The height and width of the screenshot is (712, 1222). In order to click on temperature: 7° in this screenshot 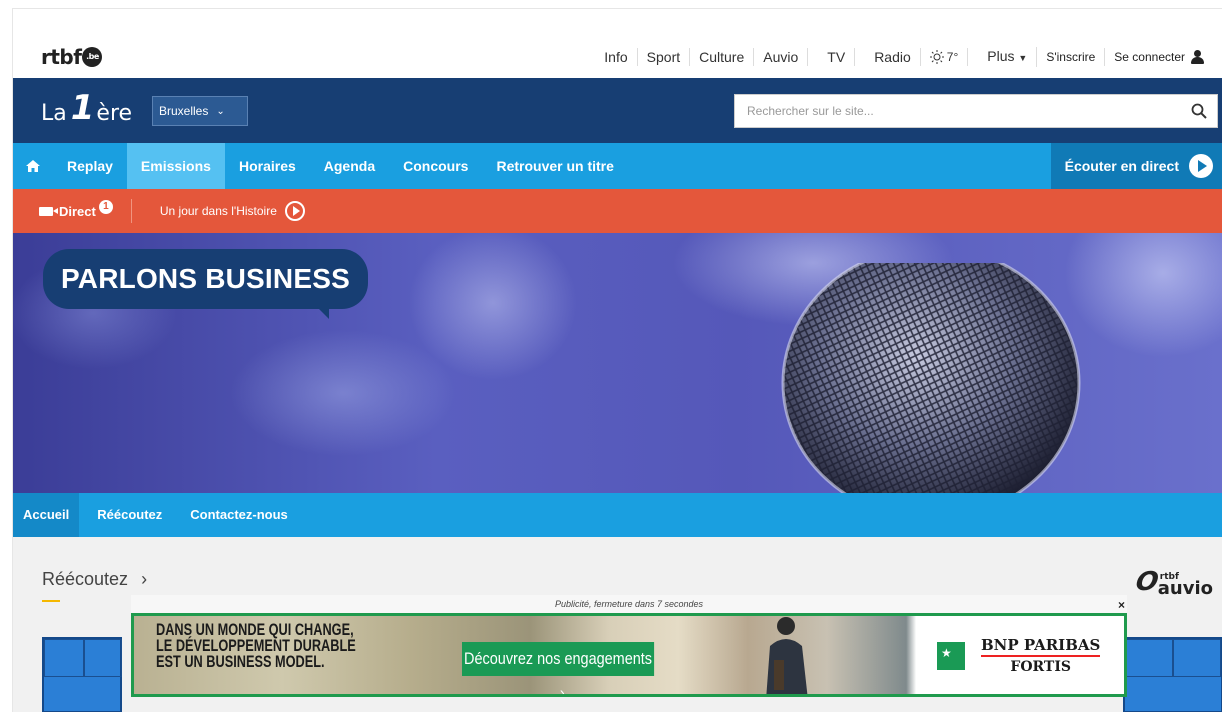, I will do `click(952, 57)`.